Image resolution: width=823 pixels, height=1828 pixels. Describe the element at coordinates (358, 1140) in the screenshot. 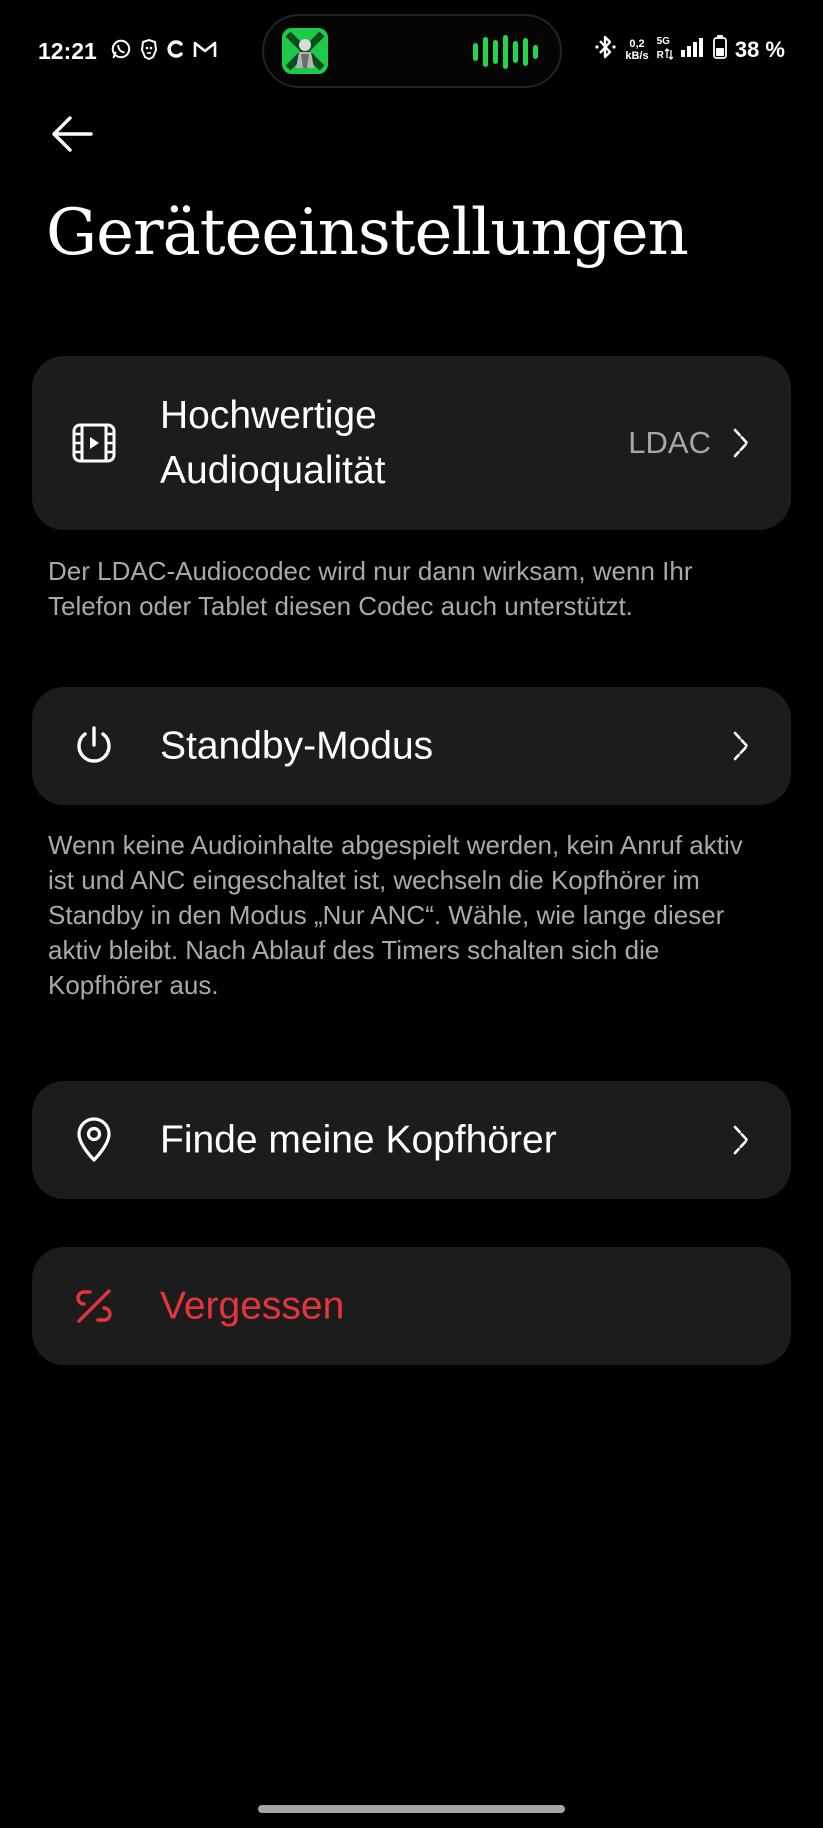

I see `find-headphones-label: Finde meine Kopfhörer` at that location.